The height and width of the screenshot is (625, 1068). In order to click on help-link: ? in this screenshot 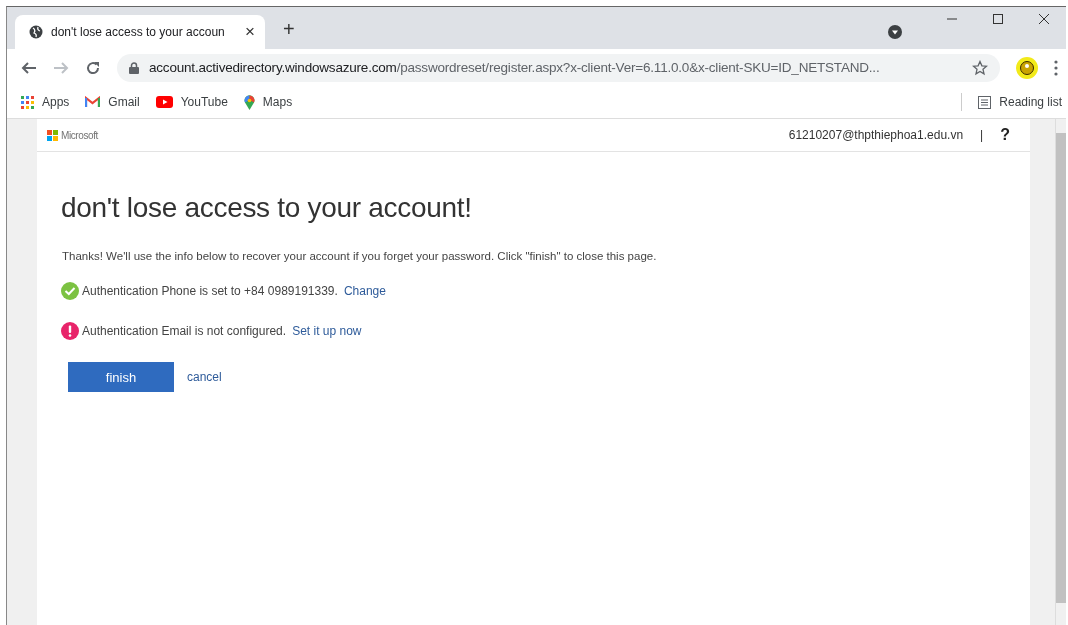, I will do `click(1005, 135)`.